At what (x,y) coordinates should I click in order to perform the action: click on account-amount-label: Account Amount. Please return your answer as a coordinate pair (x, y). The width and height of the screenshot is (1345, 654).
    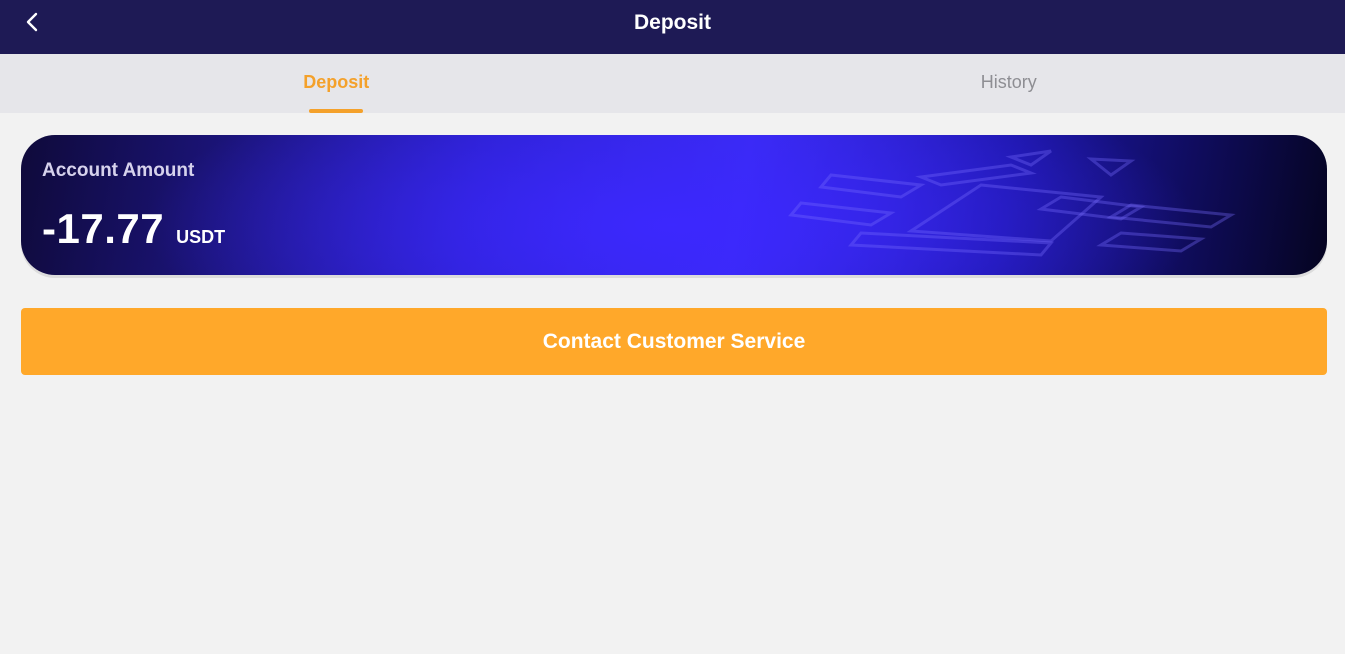
    Looking at the image, I should click on (118, 170).